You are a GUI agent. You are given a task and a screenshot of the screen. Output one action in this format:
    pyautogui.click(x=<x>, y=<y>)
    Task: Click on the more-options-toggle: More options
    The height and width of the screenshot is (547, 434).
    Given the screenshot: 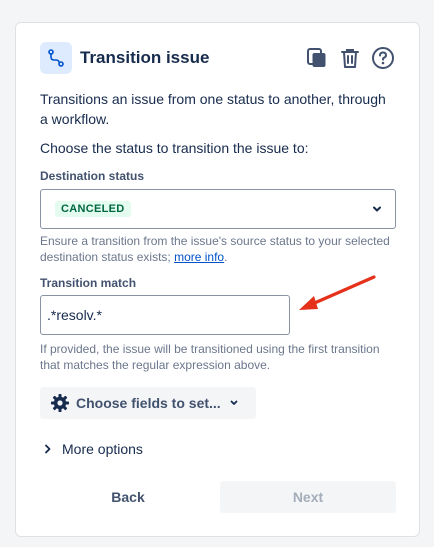 What is the action you would take?
    pyautogui.click(x=93, y=449)
    